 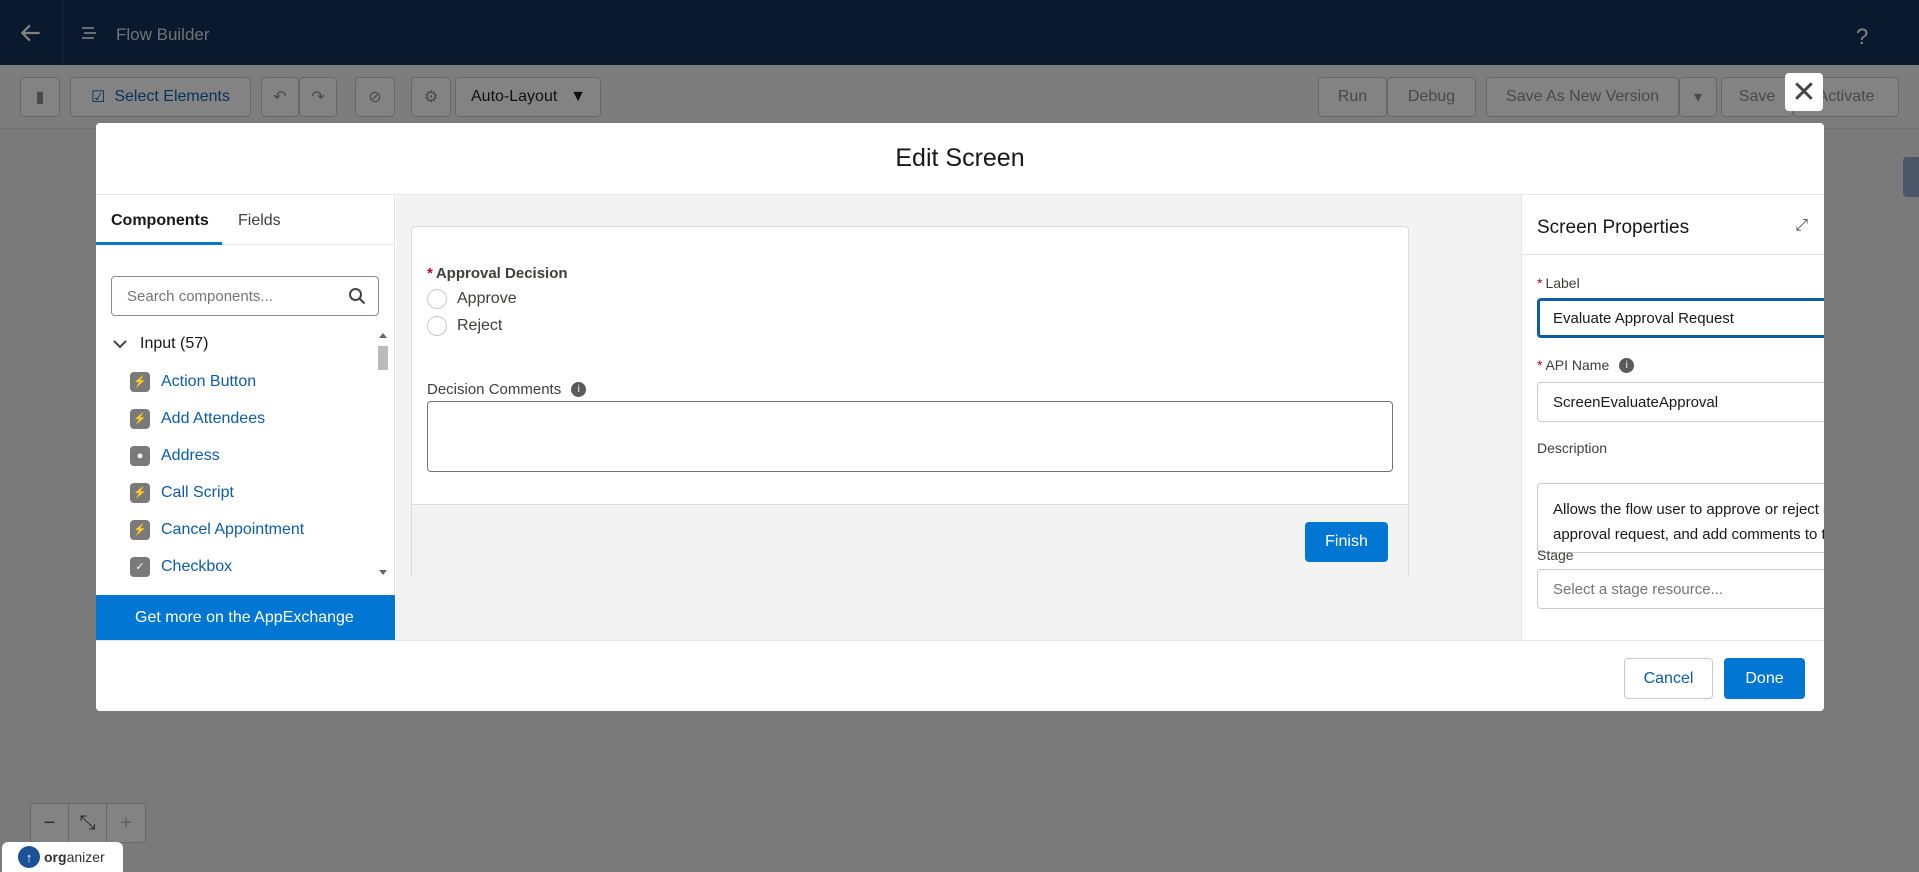 I want to click on chevron-down-icon, so click(x=120, y=344).